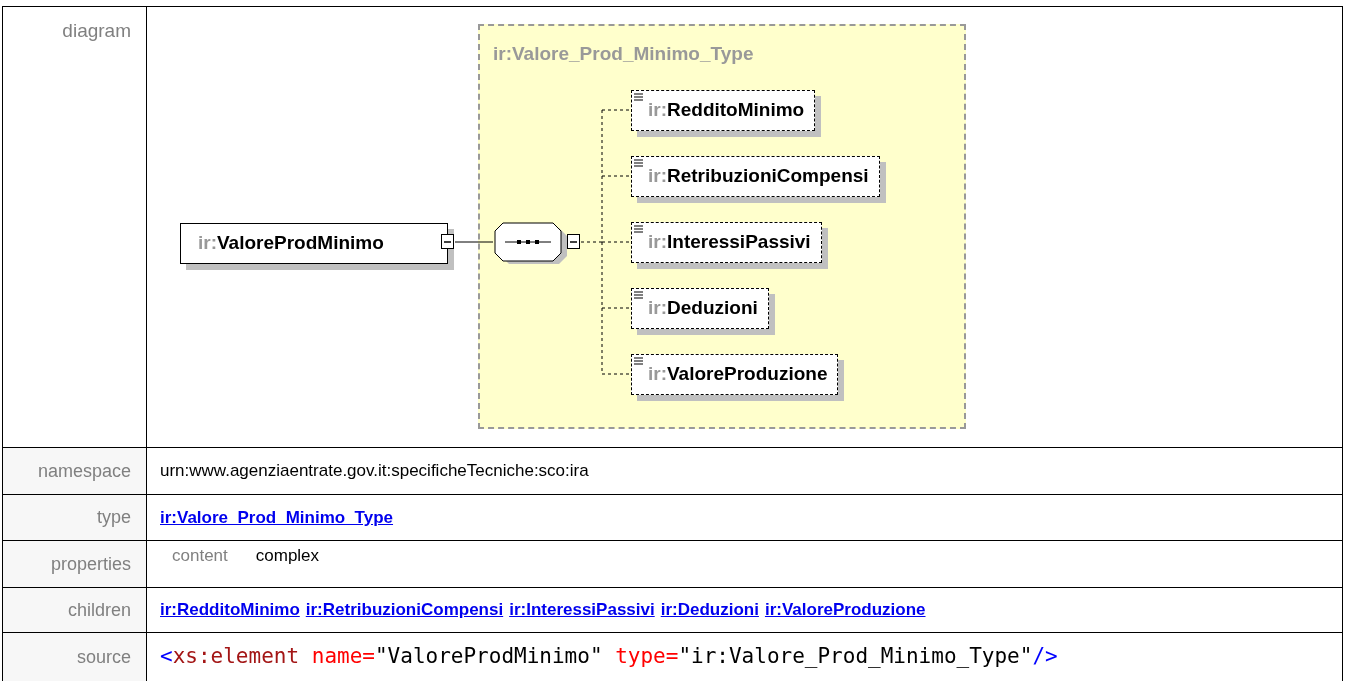 The height and width of the screenshot is (681, 1346). I want to click on child-link: ir:InteressiPassivi, so click(582, 610).